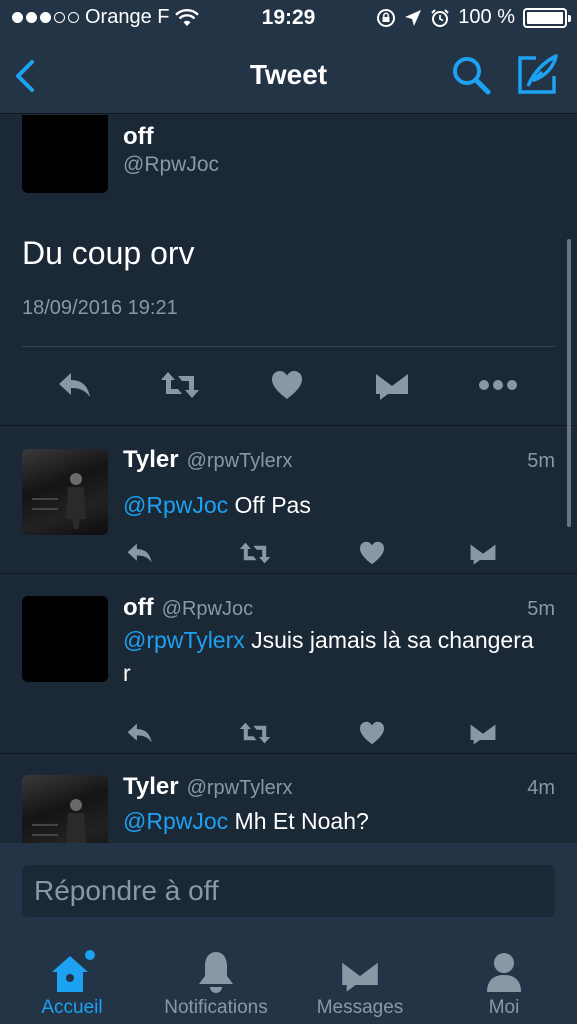 The width and height of the screenshot is (577, 1024). I want to click on tab-messages: Messages, so click(360, 984).